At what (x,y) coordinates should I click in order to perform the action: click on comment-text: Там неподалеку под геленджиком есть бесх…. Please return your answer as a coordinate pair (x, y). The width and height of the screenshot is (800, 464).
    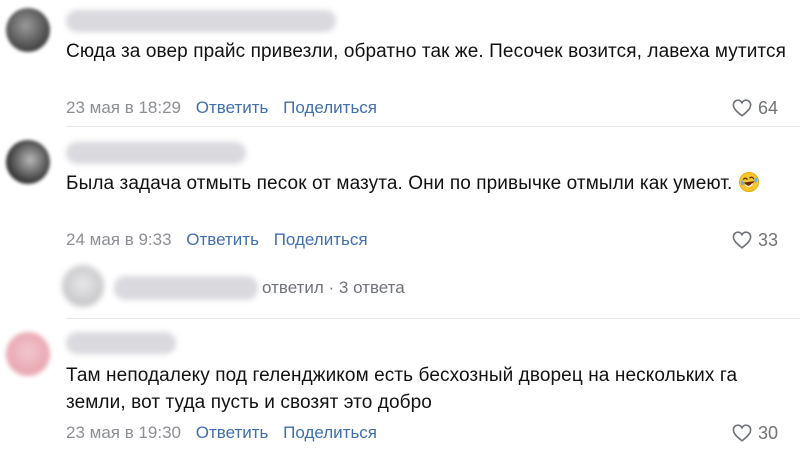
    Looking at the image, I should click on (402, 389).